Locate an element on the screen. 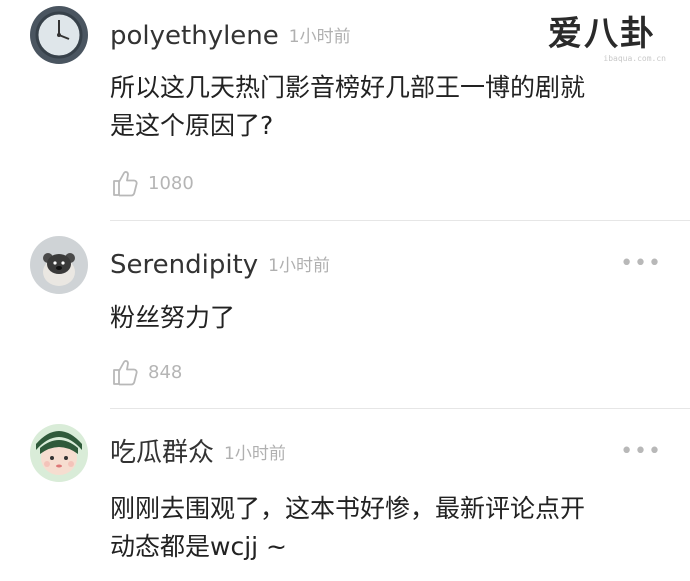 The width and height of the screenshot is (690, 581). like-button: 1080 is located at coordinates (152, 183).